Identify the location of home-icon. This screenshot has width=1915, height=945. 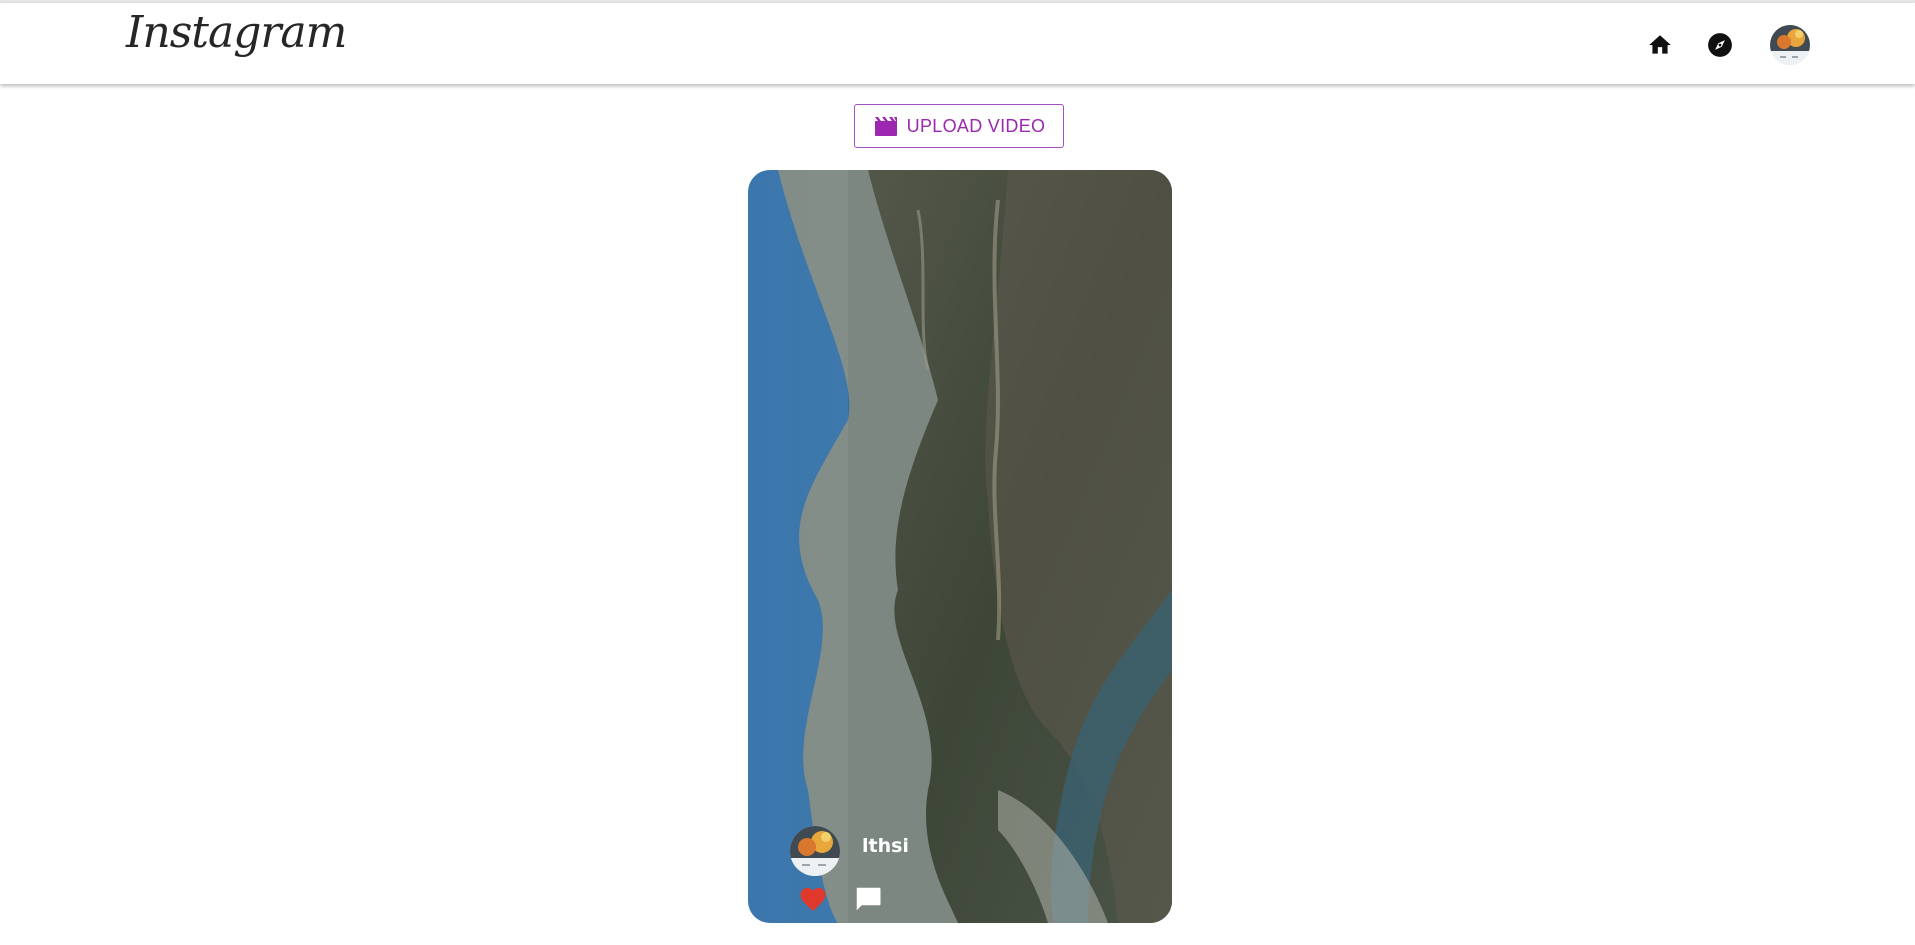
(1660, 45).